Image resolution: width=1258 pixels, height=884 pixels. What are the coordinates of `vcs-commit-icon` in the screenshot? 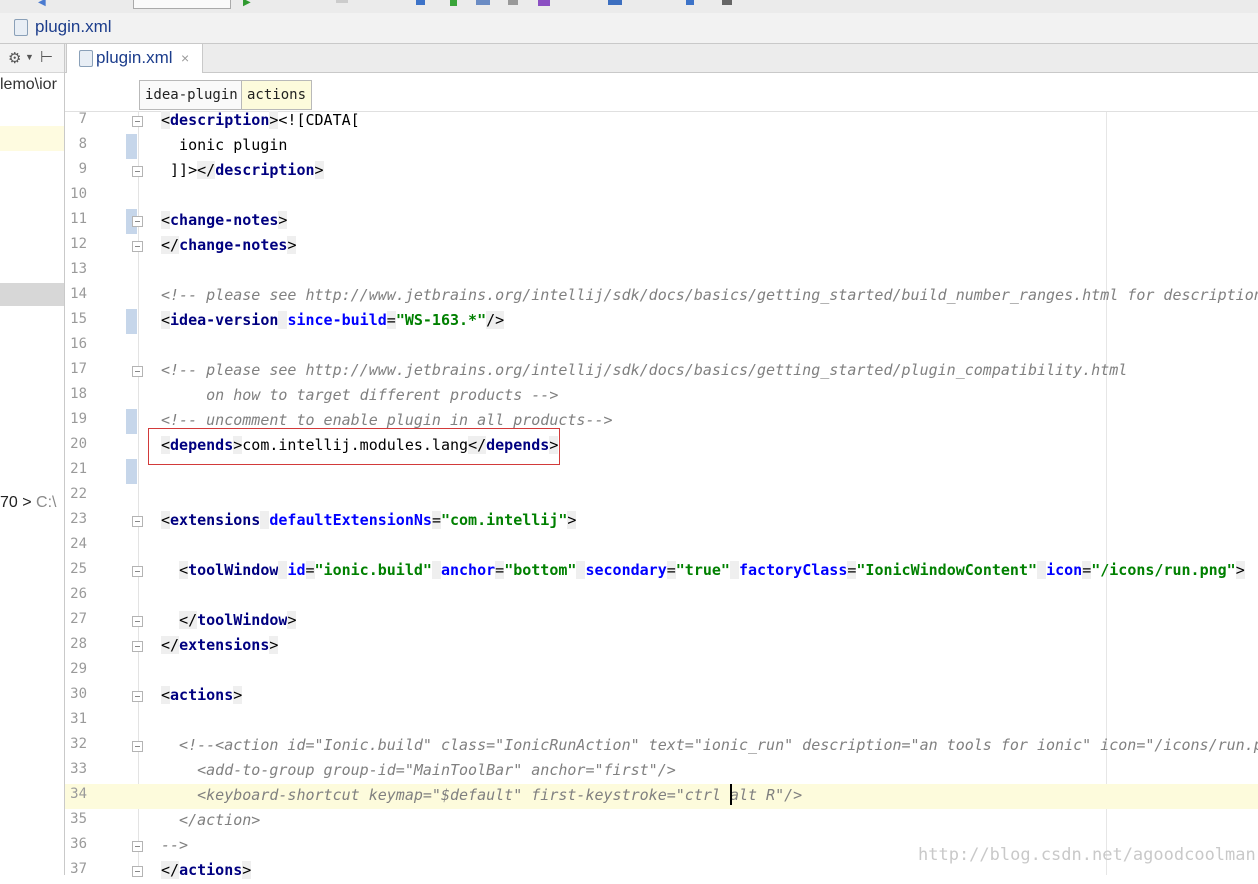 It's located at (453, 3).